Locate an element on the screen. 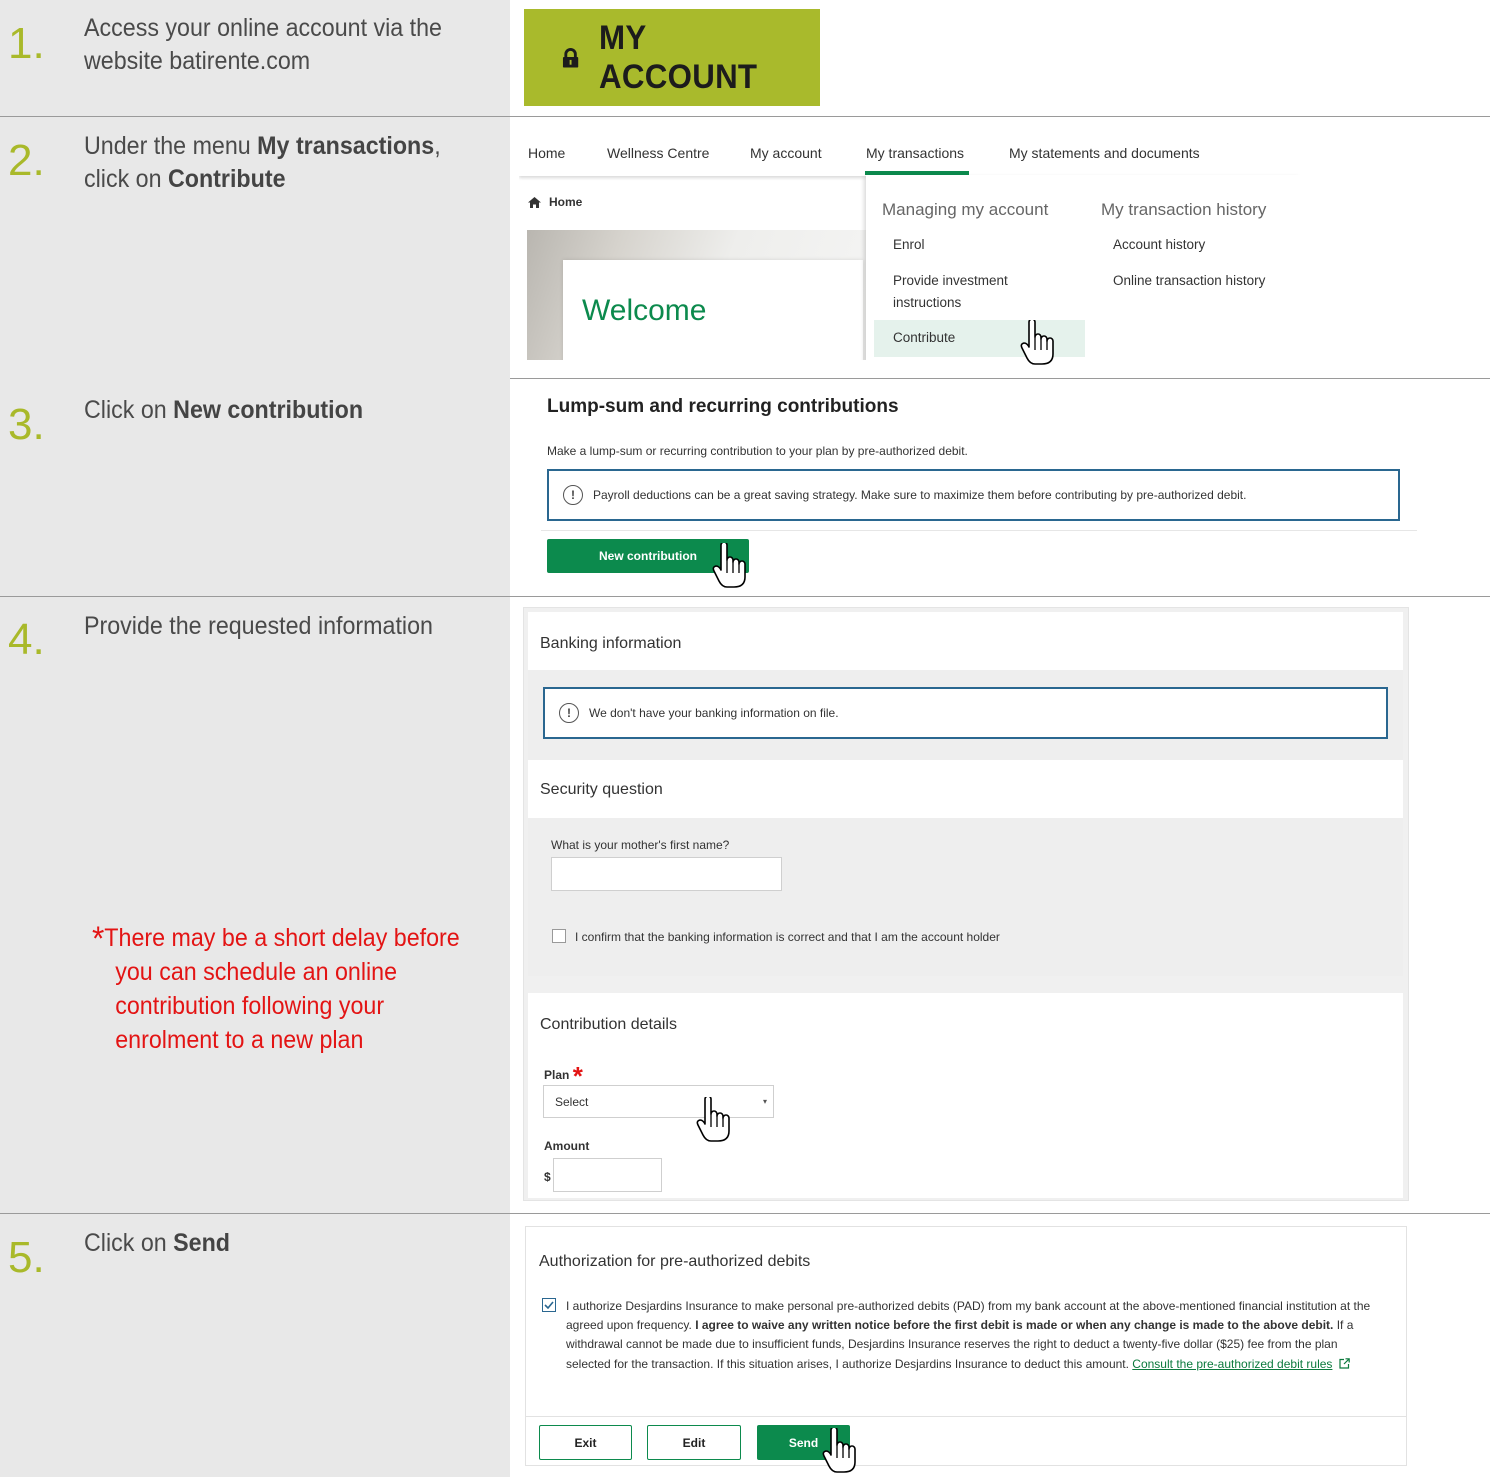  menu-item-online-transaction-history: Online transaction history is located at coordinates (1189, 281).